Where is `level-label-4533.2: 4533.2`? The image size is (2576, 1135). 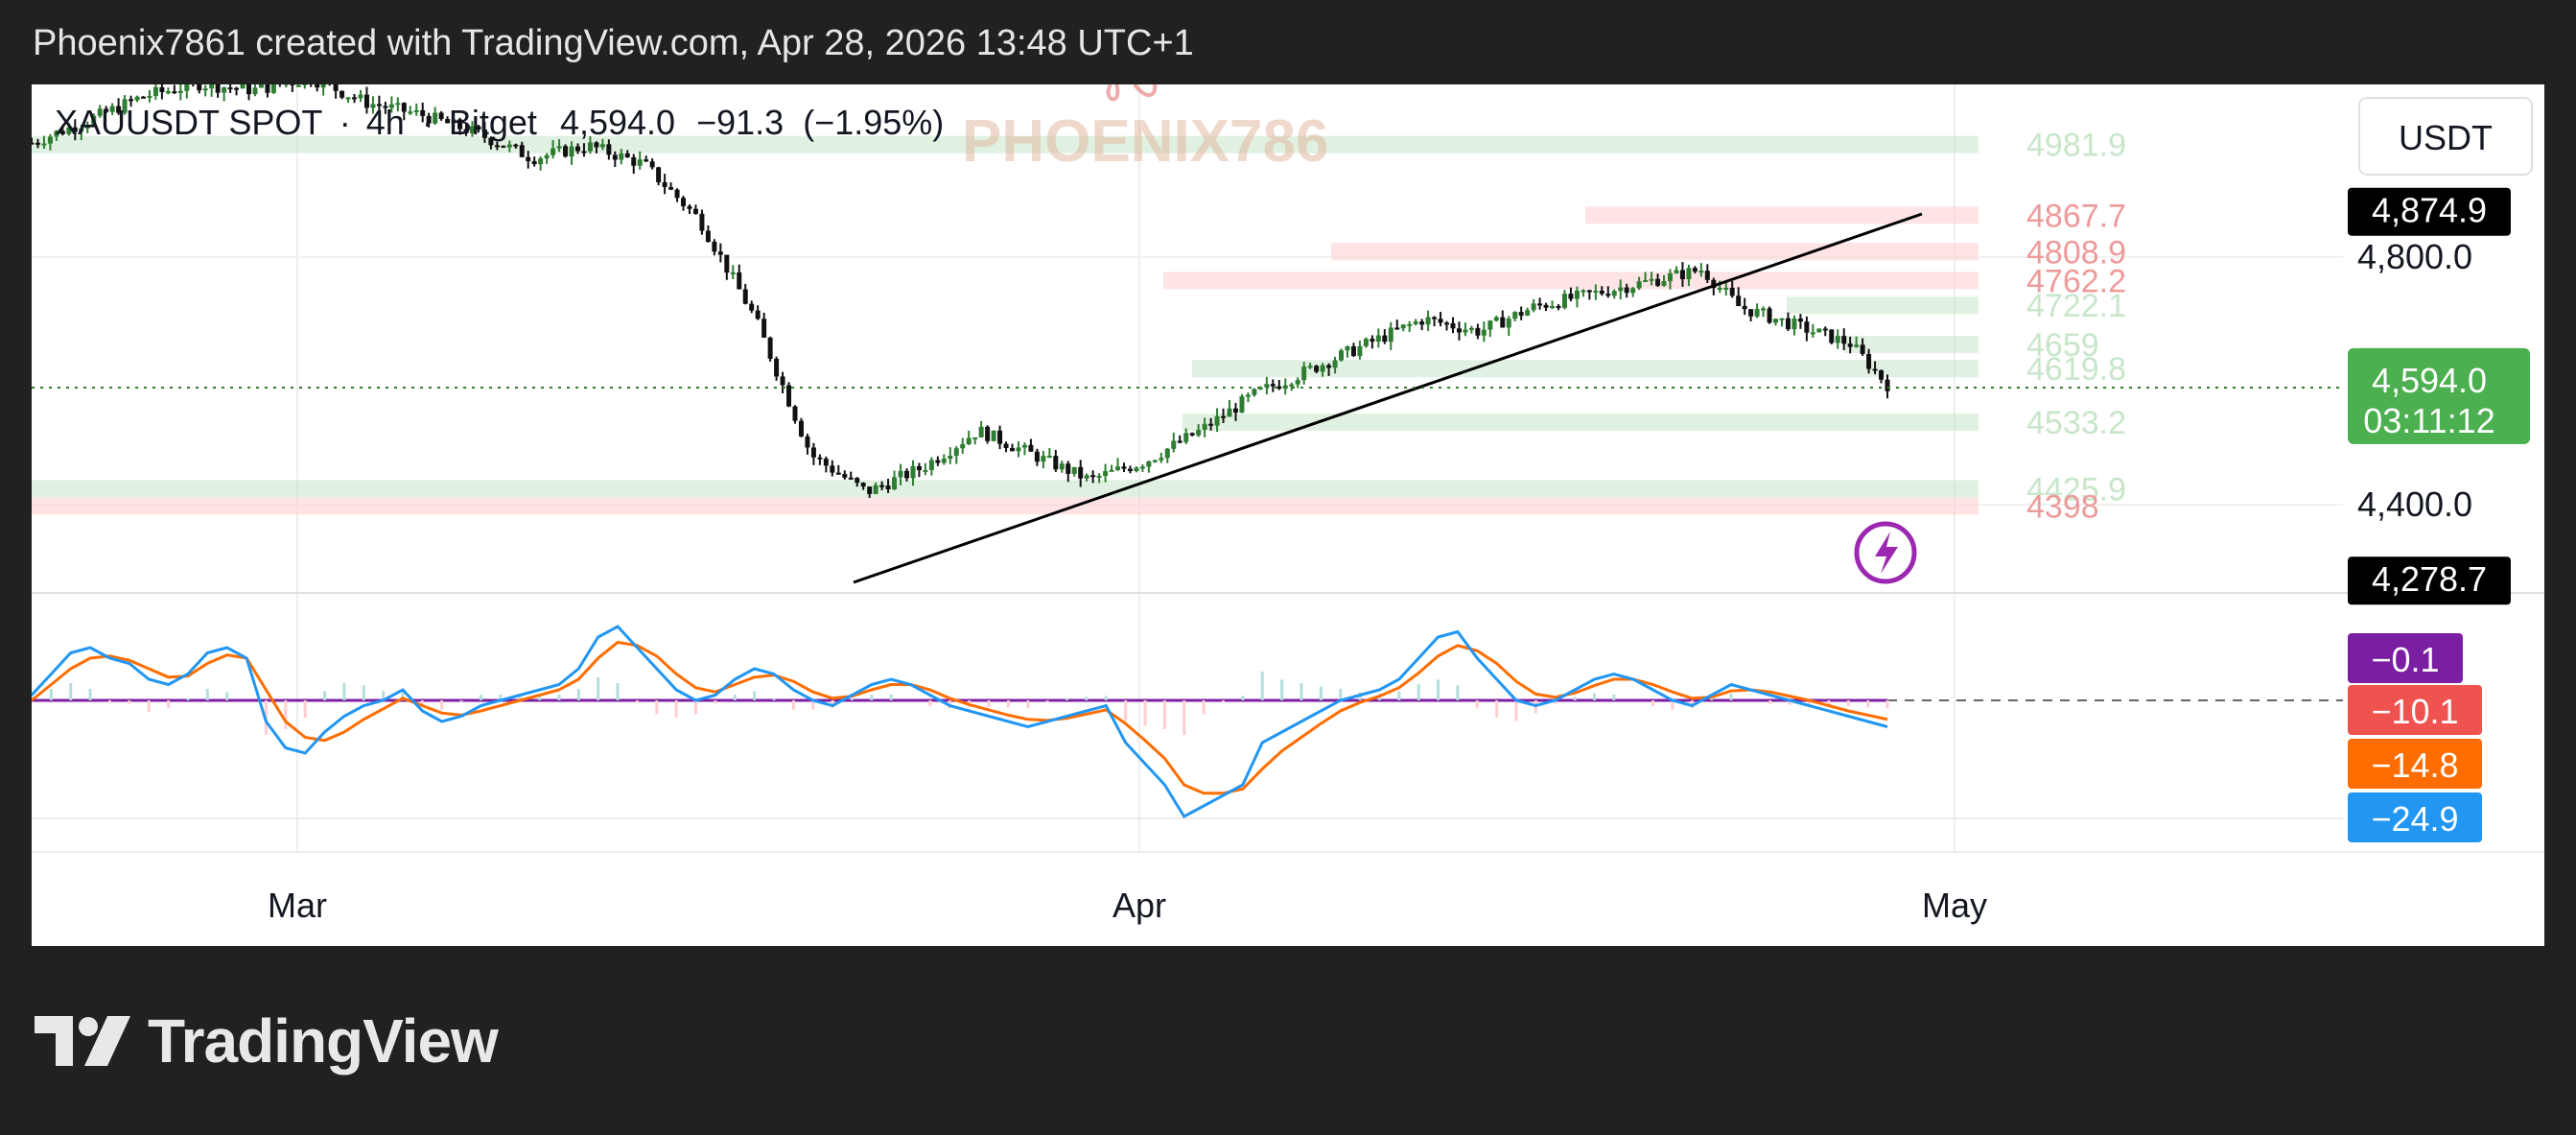
level-label-4533.2: 4533.2 is located at coordinates (2076, 423).